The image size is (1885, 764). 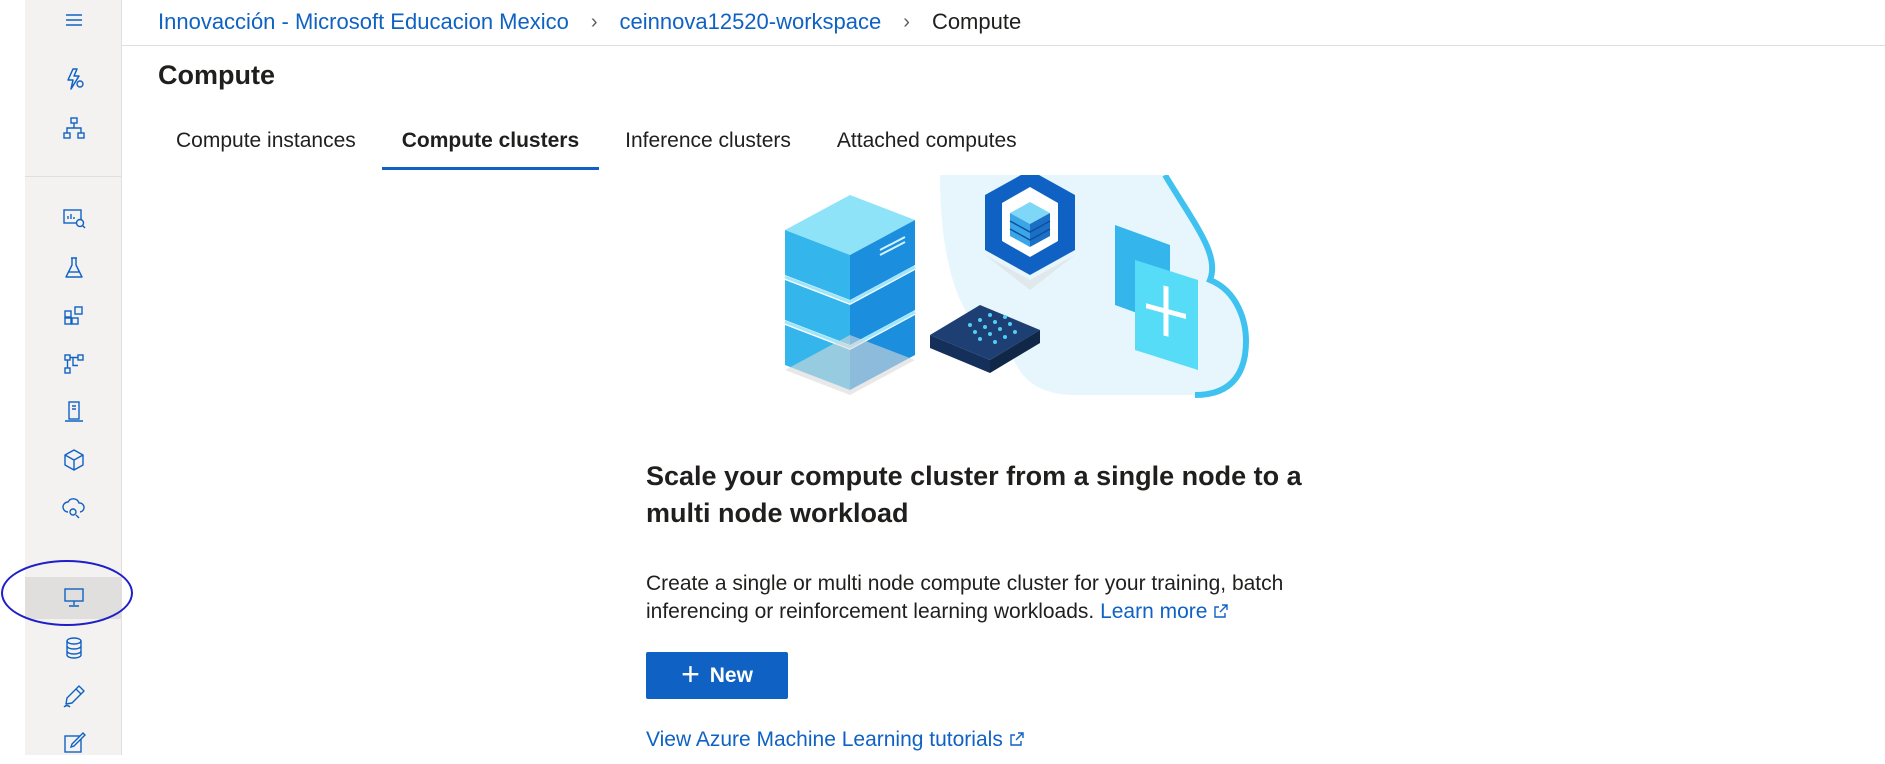 I want to click on hamburger-menu-icon, so click(x=73, y=21).